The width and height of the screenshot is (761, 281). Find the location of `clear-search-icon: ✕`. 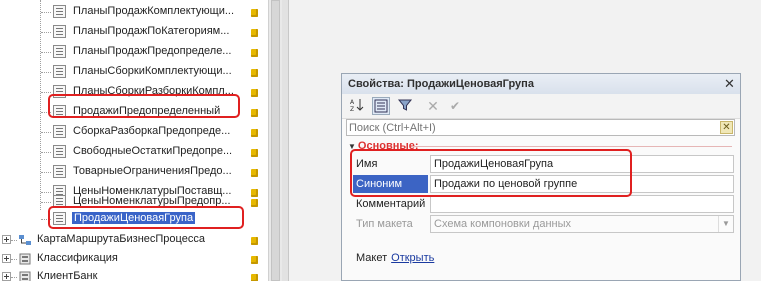

clear-search-icon: ✕ is located at coordinates (726, 127).